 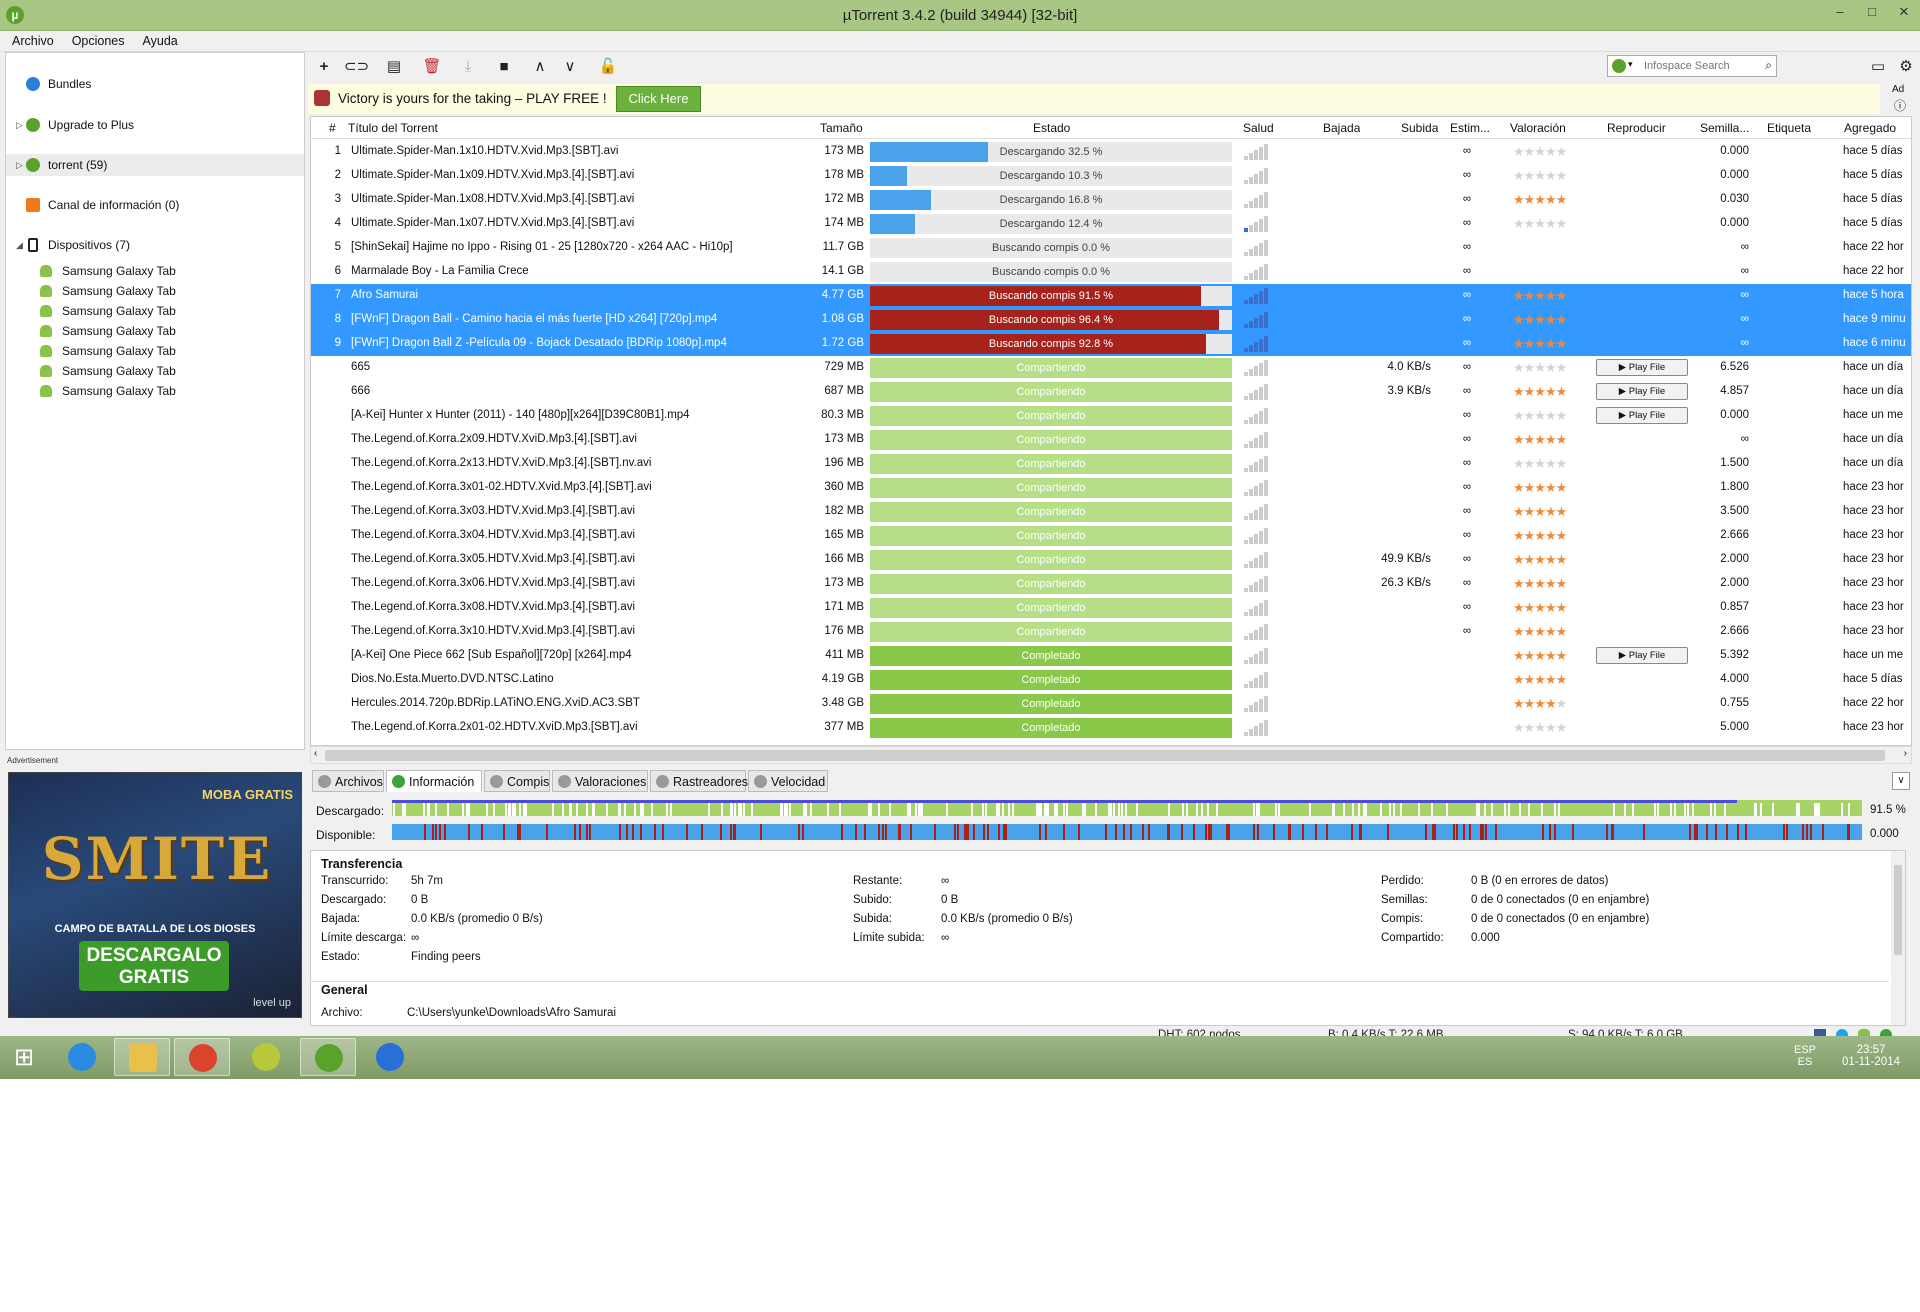 I want to click on add-torrent-icon: +, so click(x=324, y=67).